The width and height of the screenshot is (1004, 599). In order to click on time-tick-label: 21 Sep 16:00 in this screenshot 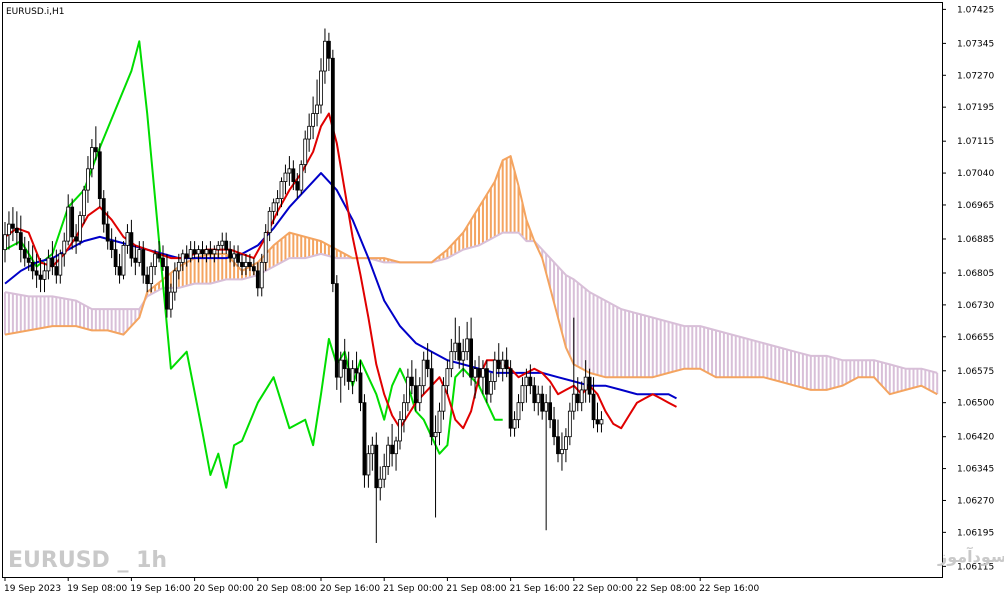, I will do `click(540, 589)`.